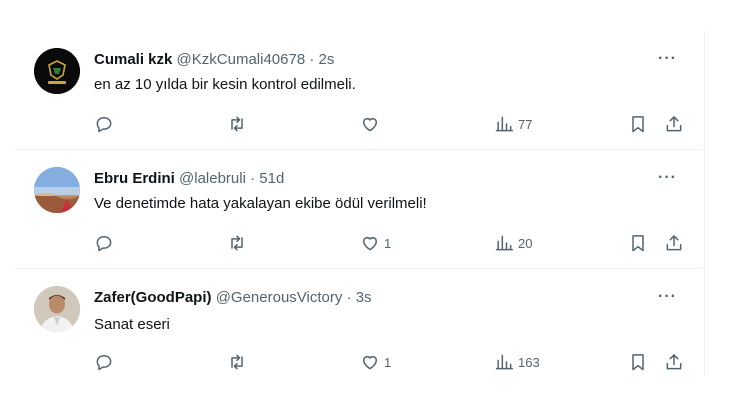 This screenshot has width=730, height=420. What do you see at coordinates (327, 59) in the screenshot?
I see `timestamp: 2s` at bounding box center [327, 59].